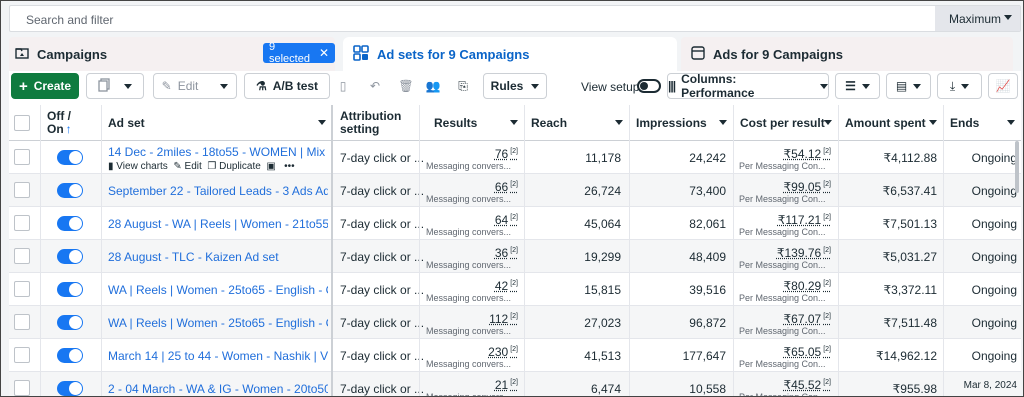  Describe the element at coordinates (218, 152) in the screenshot. I see `adset-name-link: 14 Dec - 2miles - 18to55 - WOMEN | Mix` at that location.